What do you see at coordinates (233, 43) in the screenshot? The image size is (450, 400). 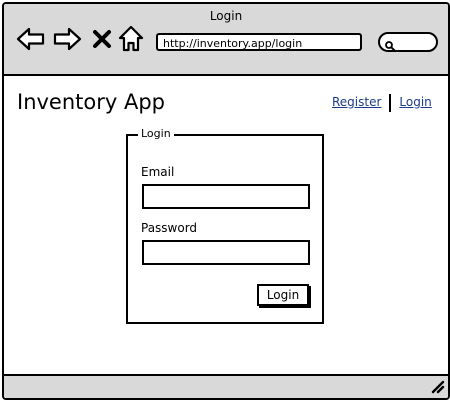 I see `address-url: http://inventory.app/login` at bounding box center [233, 43].